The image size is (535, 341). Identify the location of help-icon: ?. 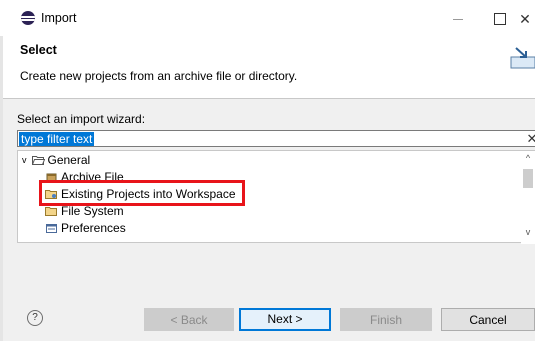
(35, 318).